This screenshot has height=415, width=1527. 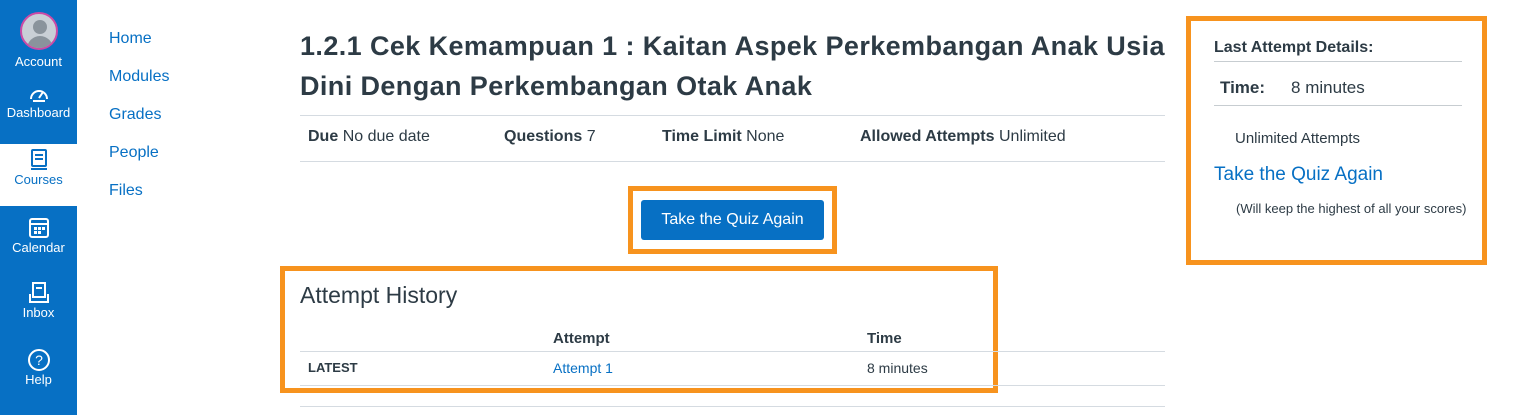 I want to click on attempt-time: 8 minutes, so click(x=897, y=368).